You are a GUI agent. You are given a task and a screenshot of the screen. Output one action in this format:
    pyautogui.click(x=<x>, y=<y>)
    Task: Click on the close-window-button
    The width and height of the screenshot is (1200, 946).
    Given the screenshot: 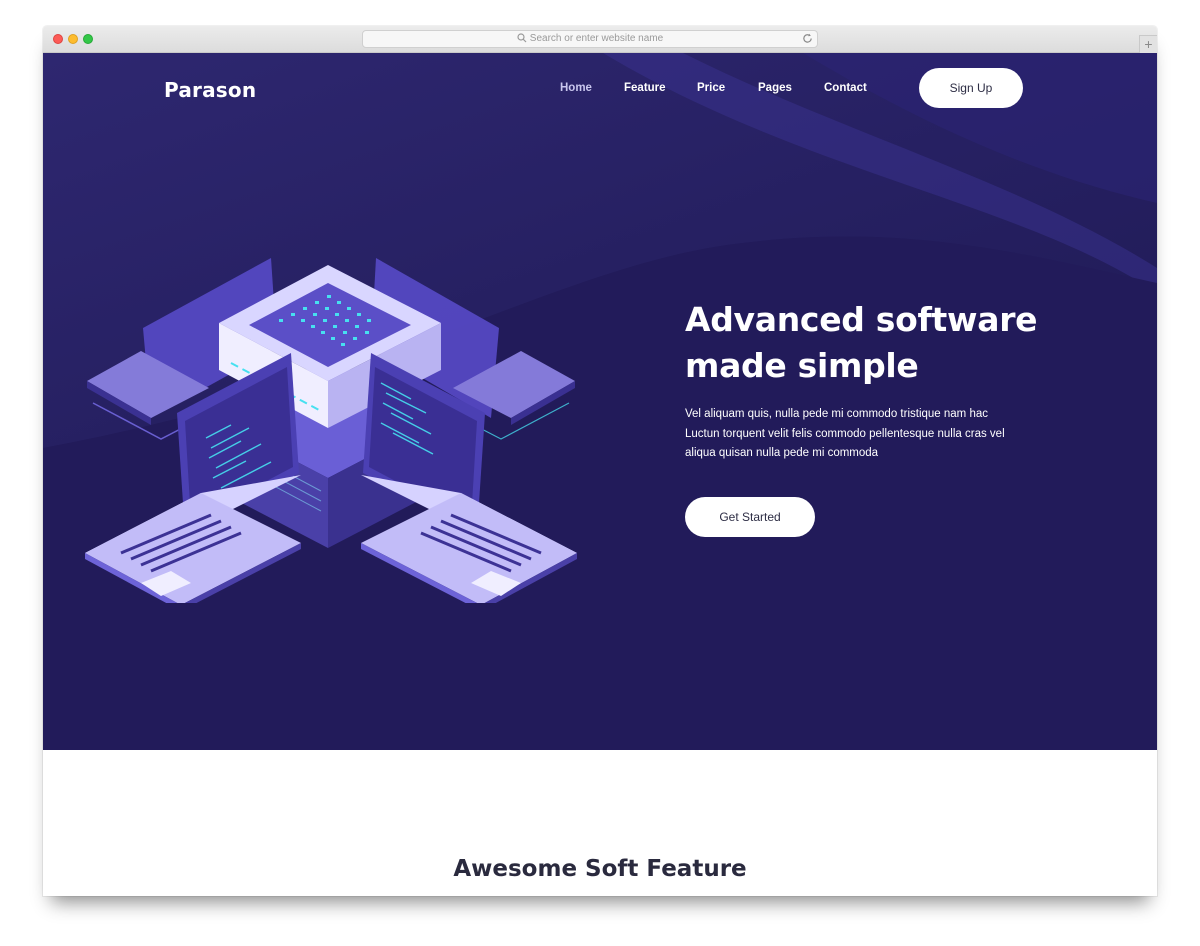 What is the action you would take?
    pyautogui.click(x=58, y=39)
    